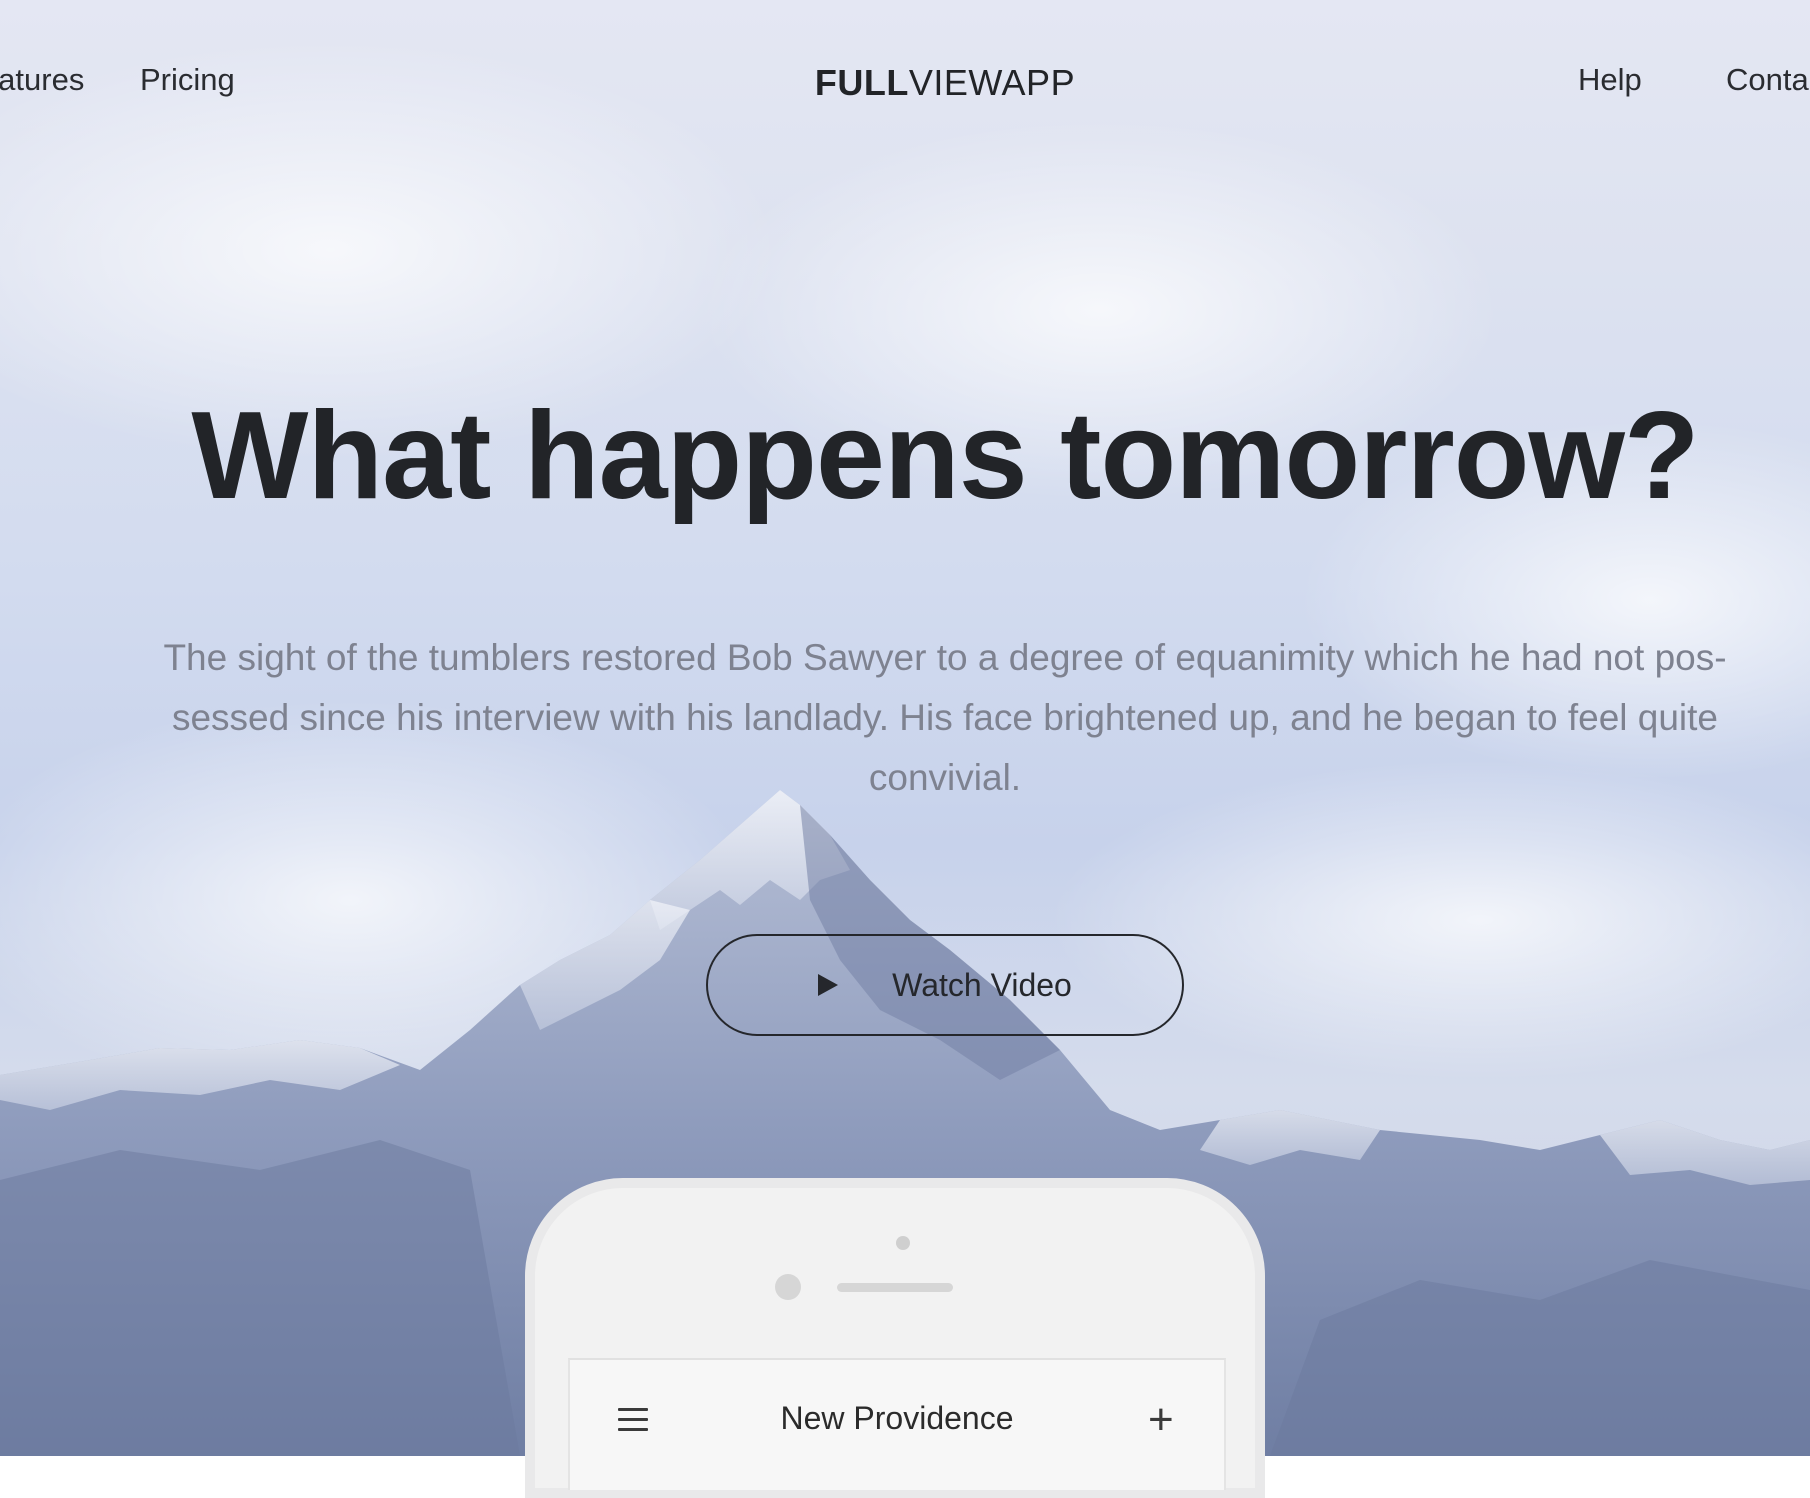  Describe the element at coordinates (895, 1287) in the screenshot. I see `phone-speaker-icon` at that location.